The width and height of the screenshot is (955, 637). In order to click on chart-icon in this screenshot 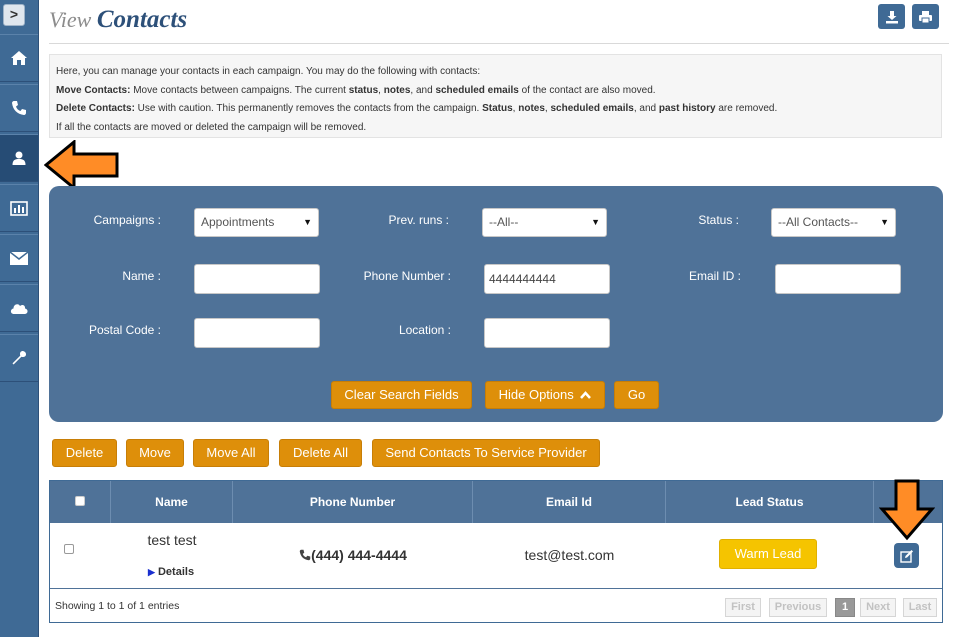, I will do `click(19, 208)`.